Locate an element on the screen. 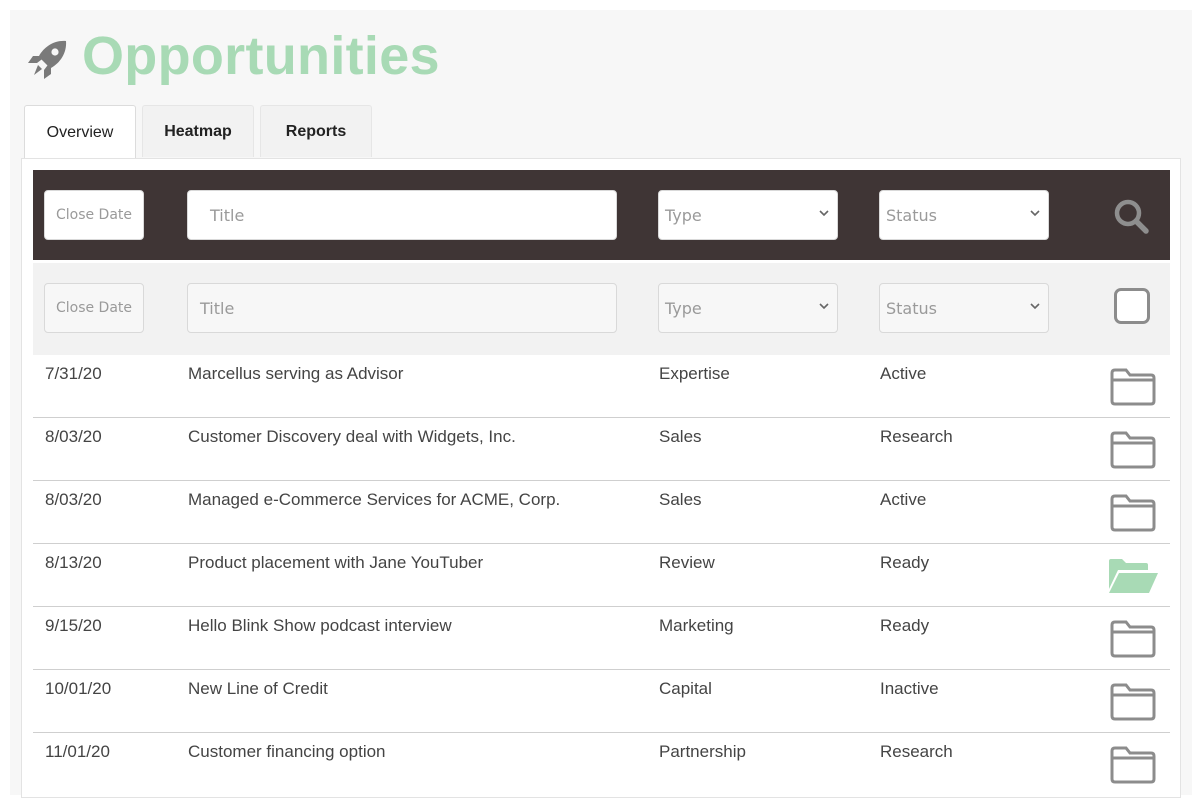  status-cell: Inactive is located at coordinates (909, 688).